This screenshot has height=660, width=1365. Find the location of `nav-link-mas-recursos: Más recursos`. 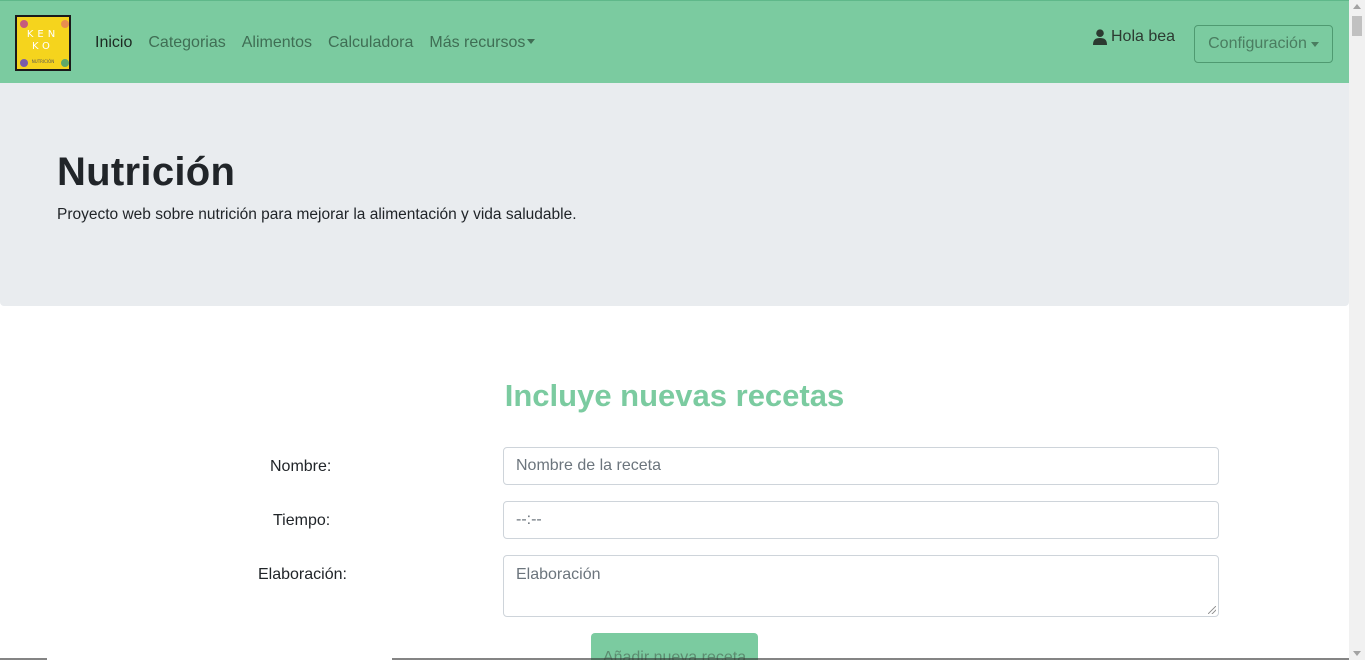

nav-link-mas-recursos: Más recursos is located at coordinates (482, 43).